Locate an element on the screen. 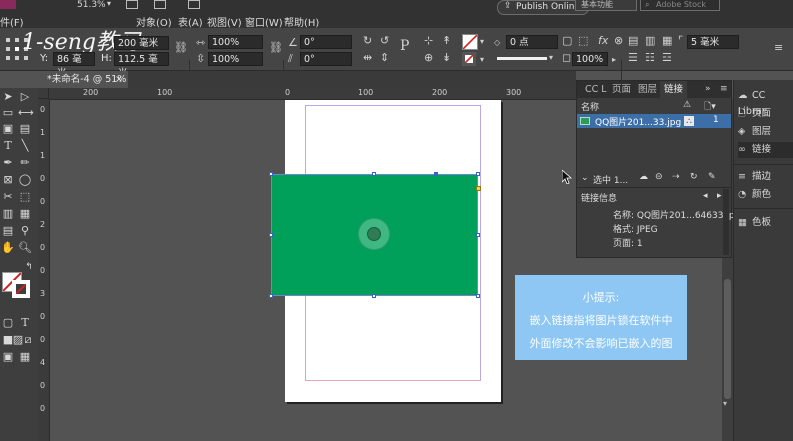 The height and width of the screenshot is (441, 793). ruler-origin is located at coordinates (43, 93).